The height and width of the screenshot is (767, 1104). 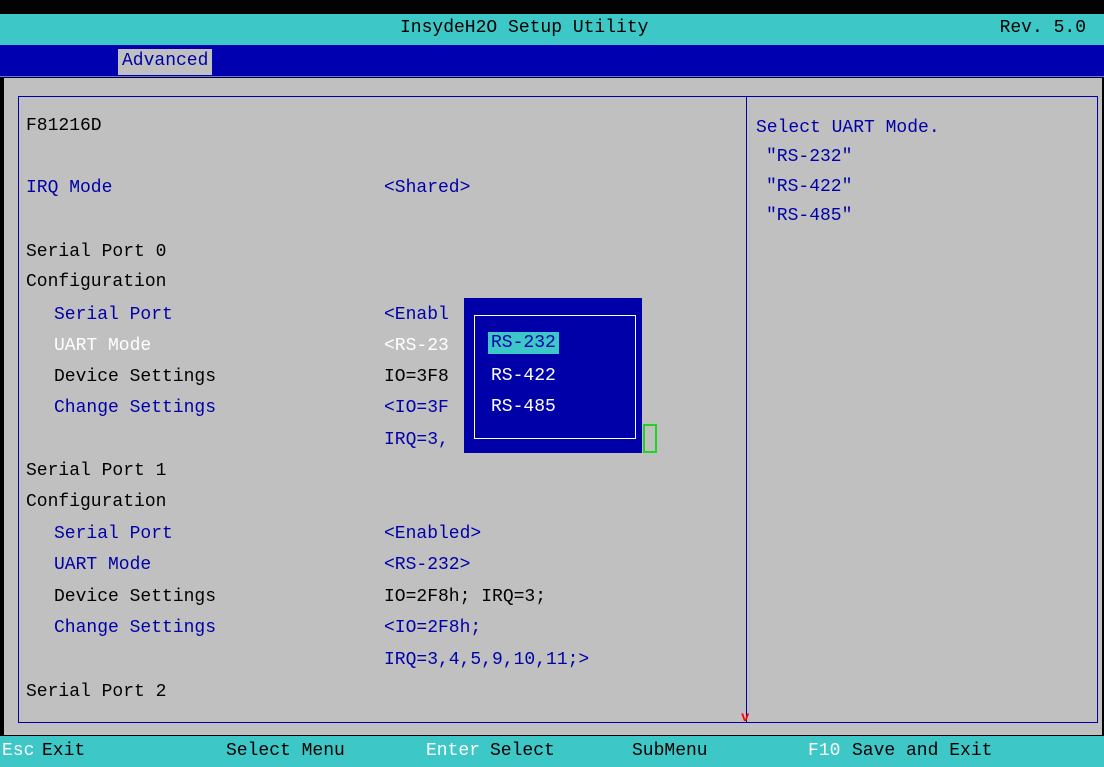 What do you see at coordinates (809, 216) in the screenshot?
I see `help-line-4: "RS-485"` at bounding box center [809, 216].